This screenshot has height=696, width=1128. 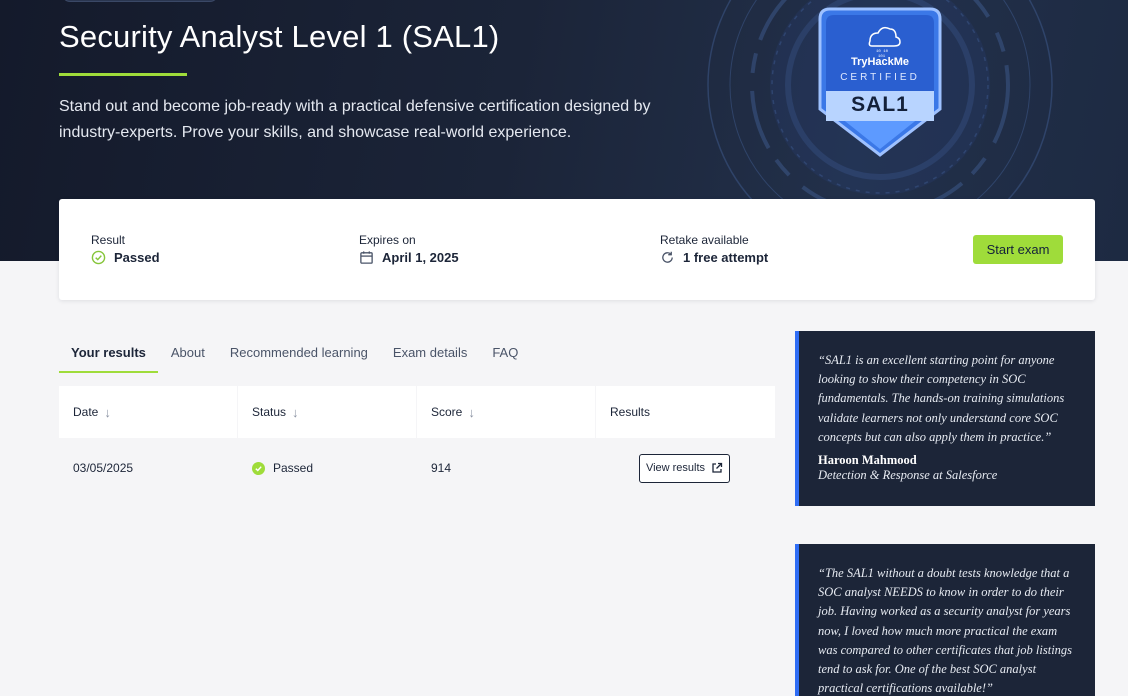 What do you see at coordinates (882, 52) in the screenshot?
I see `svg-text: 10 10` at bounding box center [882, 52].